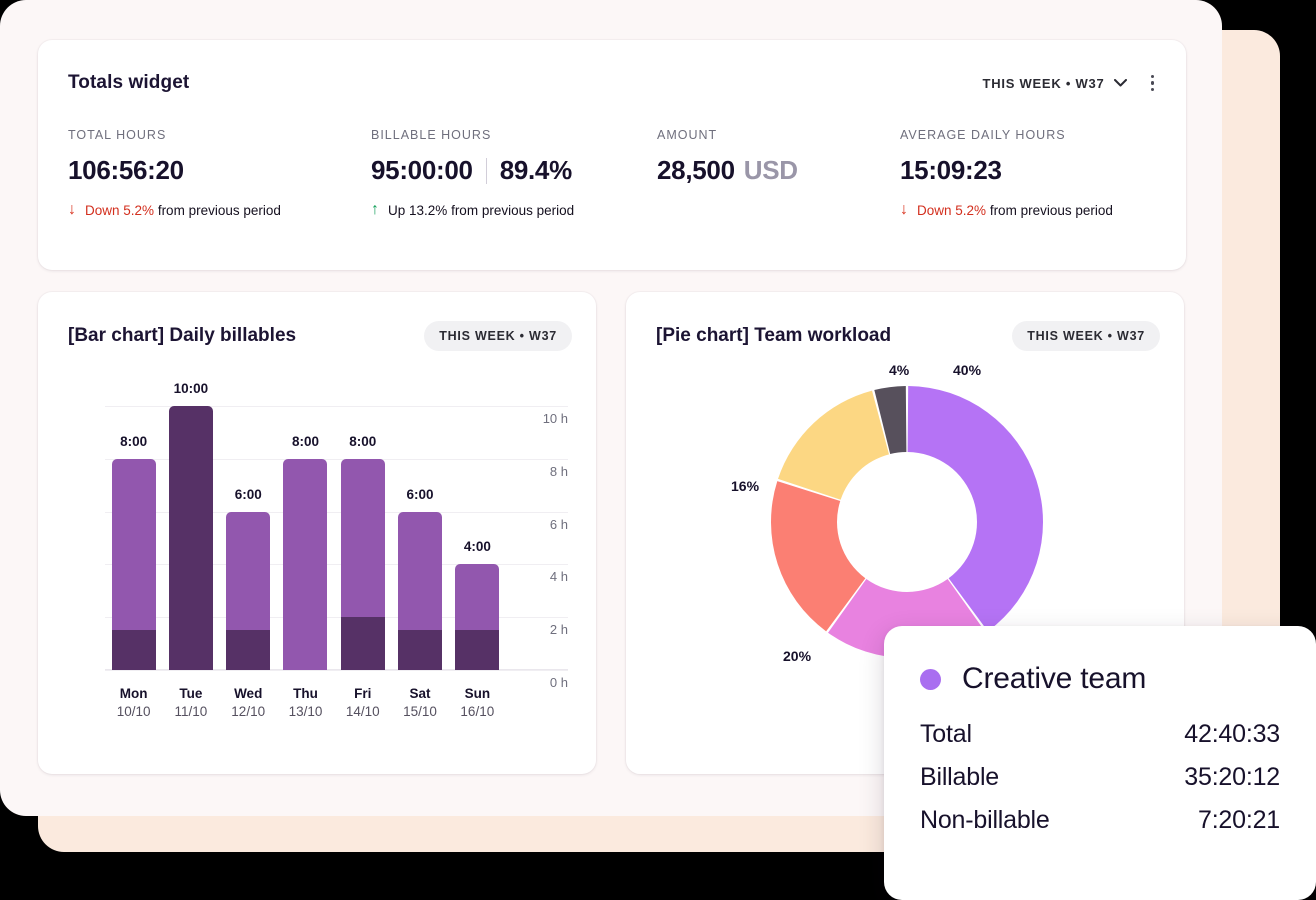 This screenshot has width=1316, height=900. Describe the element at coordinates (1238, 820) in the screenshot. I see `tooltip-row-value: 7:20:21` at that location.